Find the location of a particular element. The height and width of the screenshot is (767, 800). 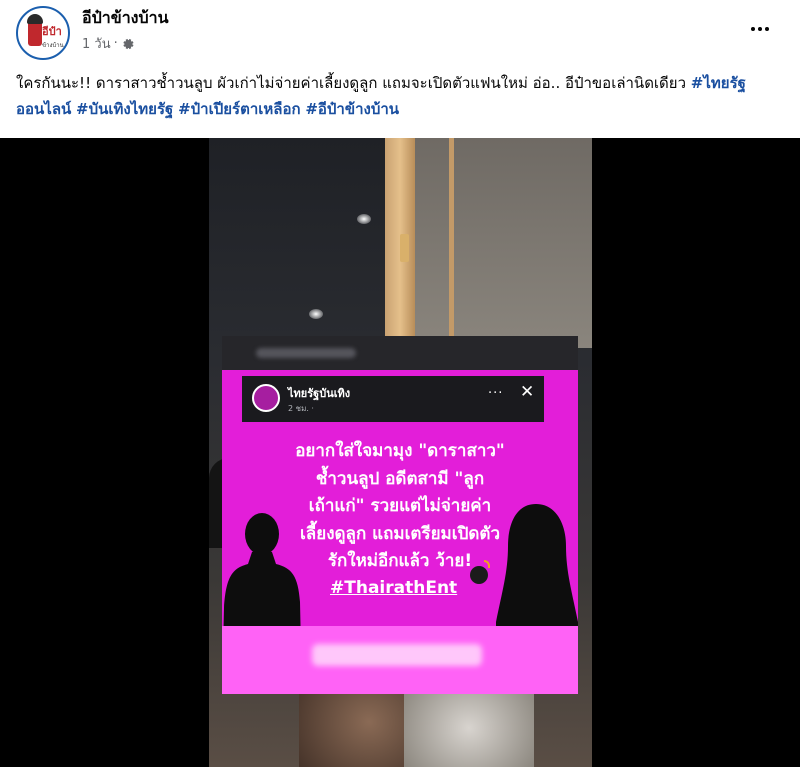

background-door-strip is located at coordinates (451, 238).